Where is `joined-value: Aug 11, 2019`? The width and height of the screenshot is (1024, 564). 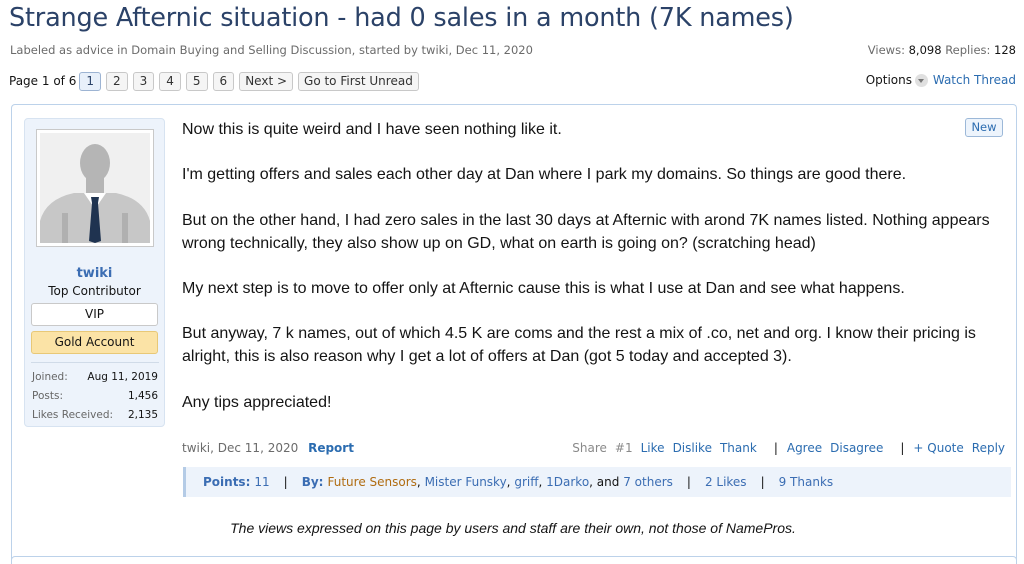
joined-value: Aug 11, 2019 is located at coordinates (122, 377).